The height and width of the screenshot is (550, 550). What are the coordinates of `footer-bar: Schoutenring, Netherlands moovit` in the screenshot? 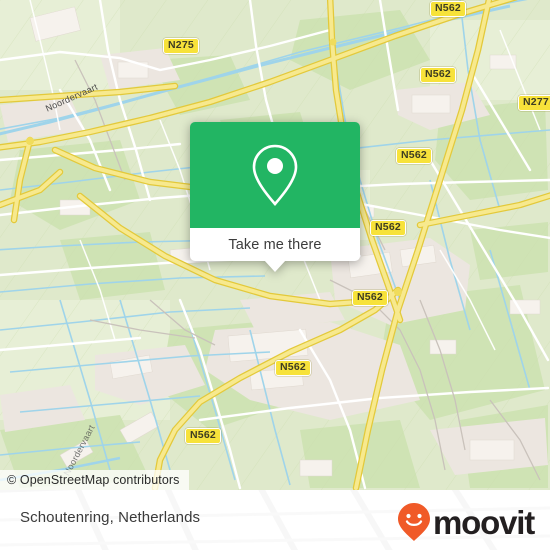 It's located at (275, 520).